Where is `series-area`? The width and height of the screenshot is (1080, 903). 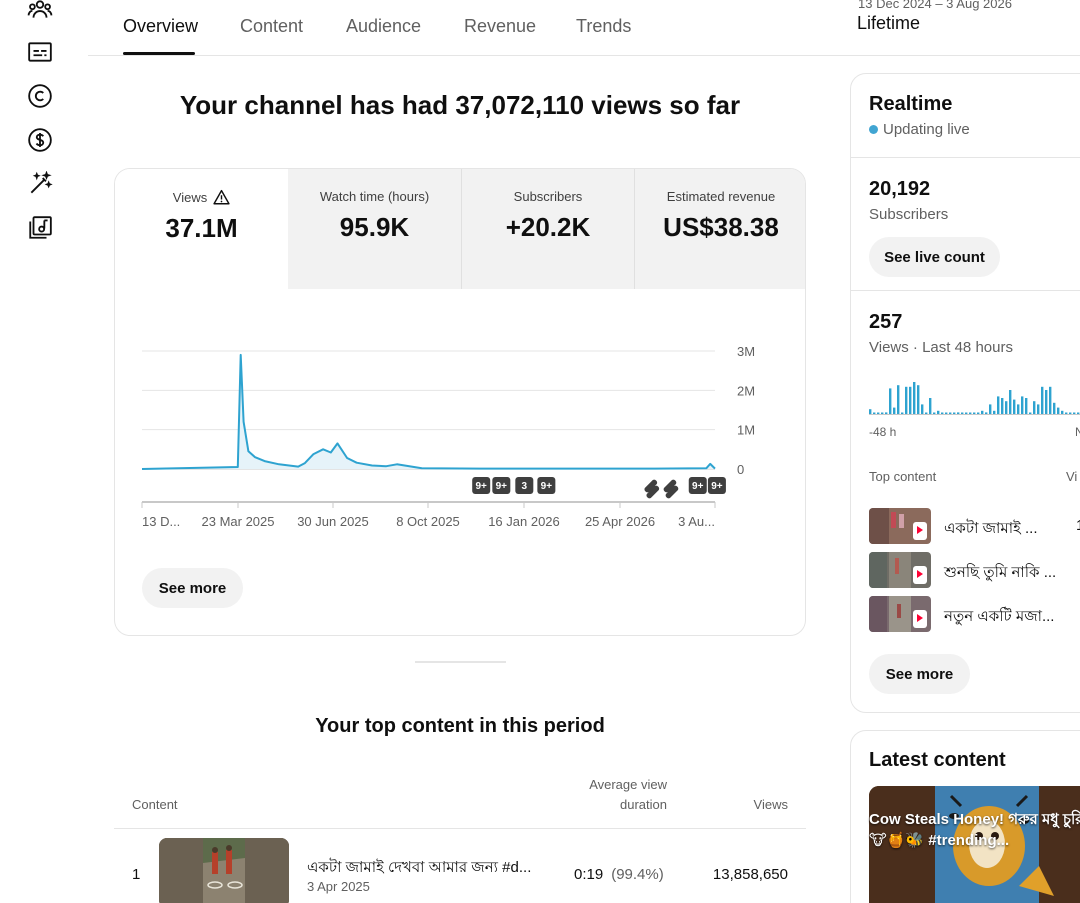 series-area is located at coordinates (428, 411).